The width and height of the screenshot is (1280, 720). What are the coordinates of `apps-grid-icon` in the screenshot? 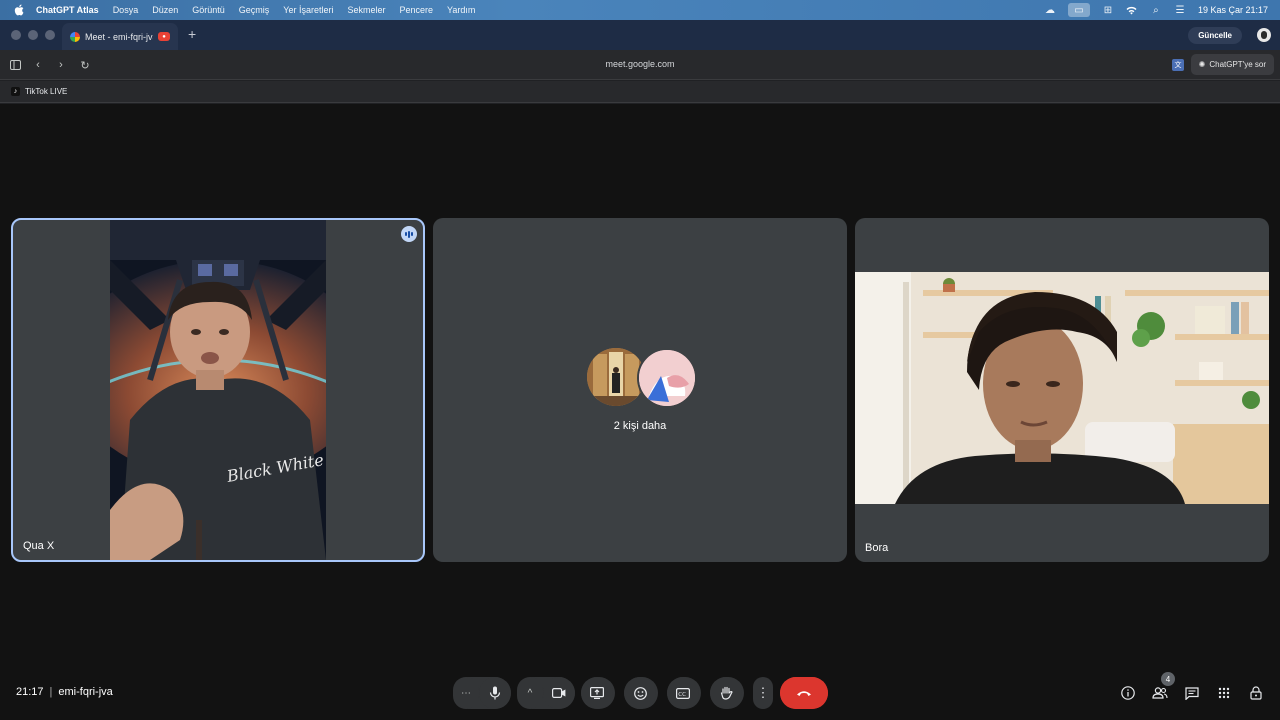 It's located at (1224, 693).